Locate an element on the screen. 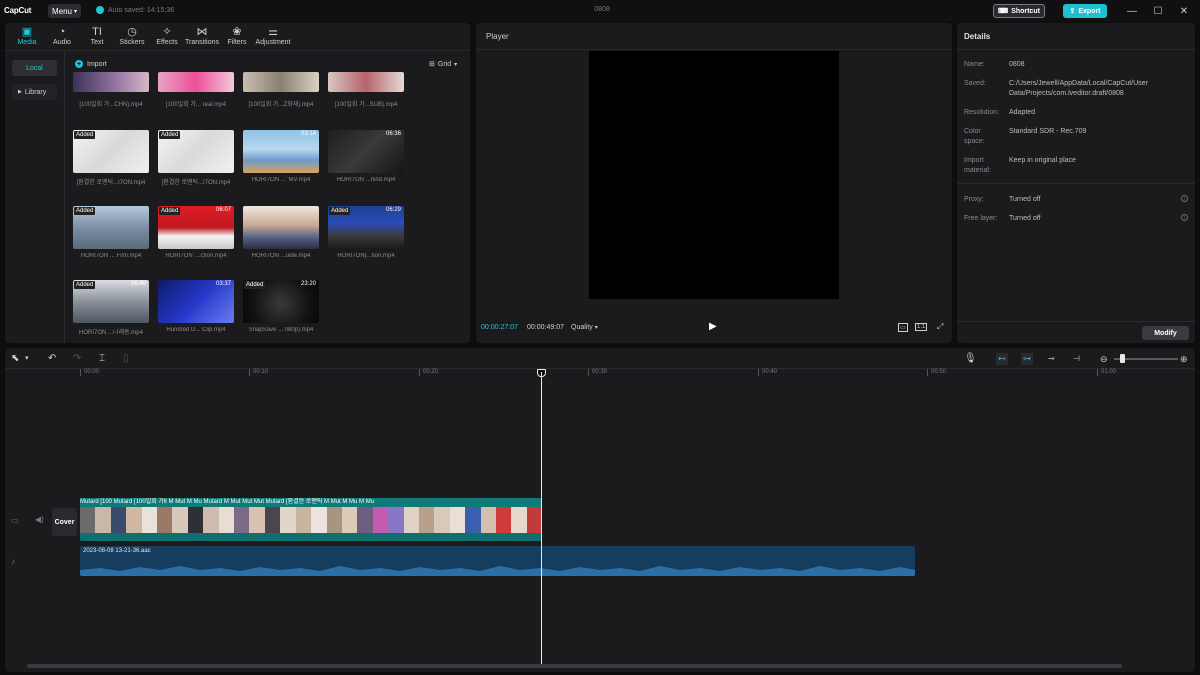  redo-icon: ↷ is located at coordinates (77, 359).